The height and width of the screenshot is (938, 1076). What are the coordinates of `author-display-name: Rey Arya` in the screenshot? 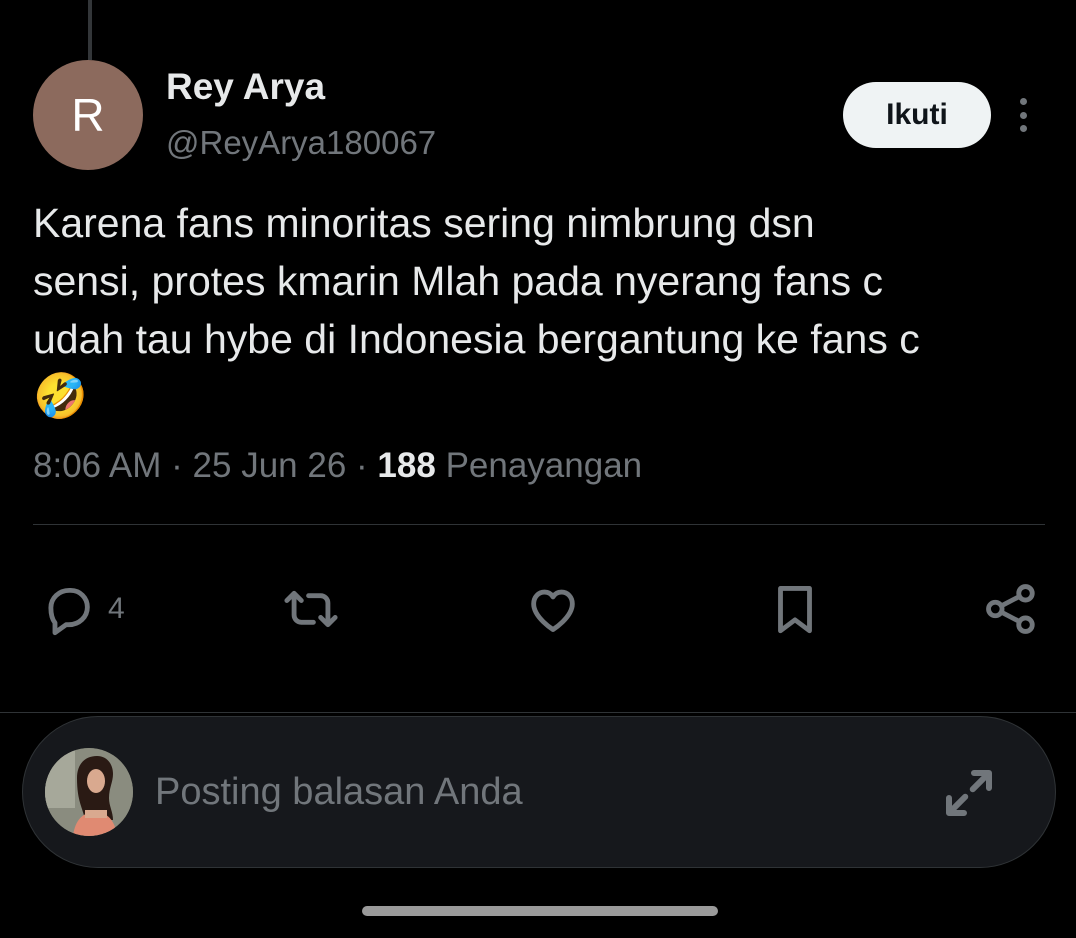 It's located at (245, 87).